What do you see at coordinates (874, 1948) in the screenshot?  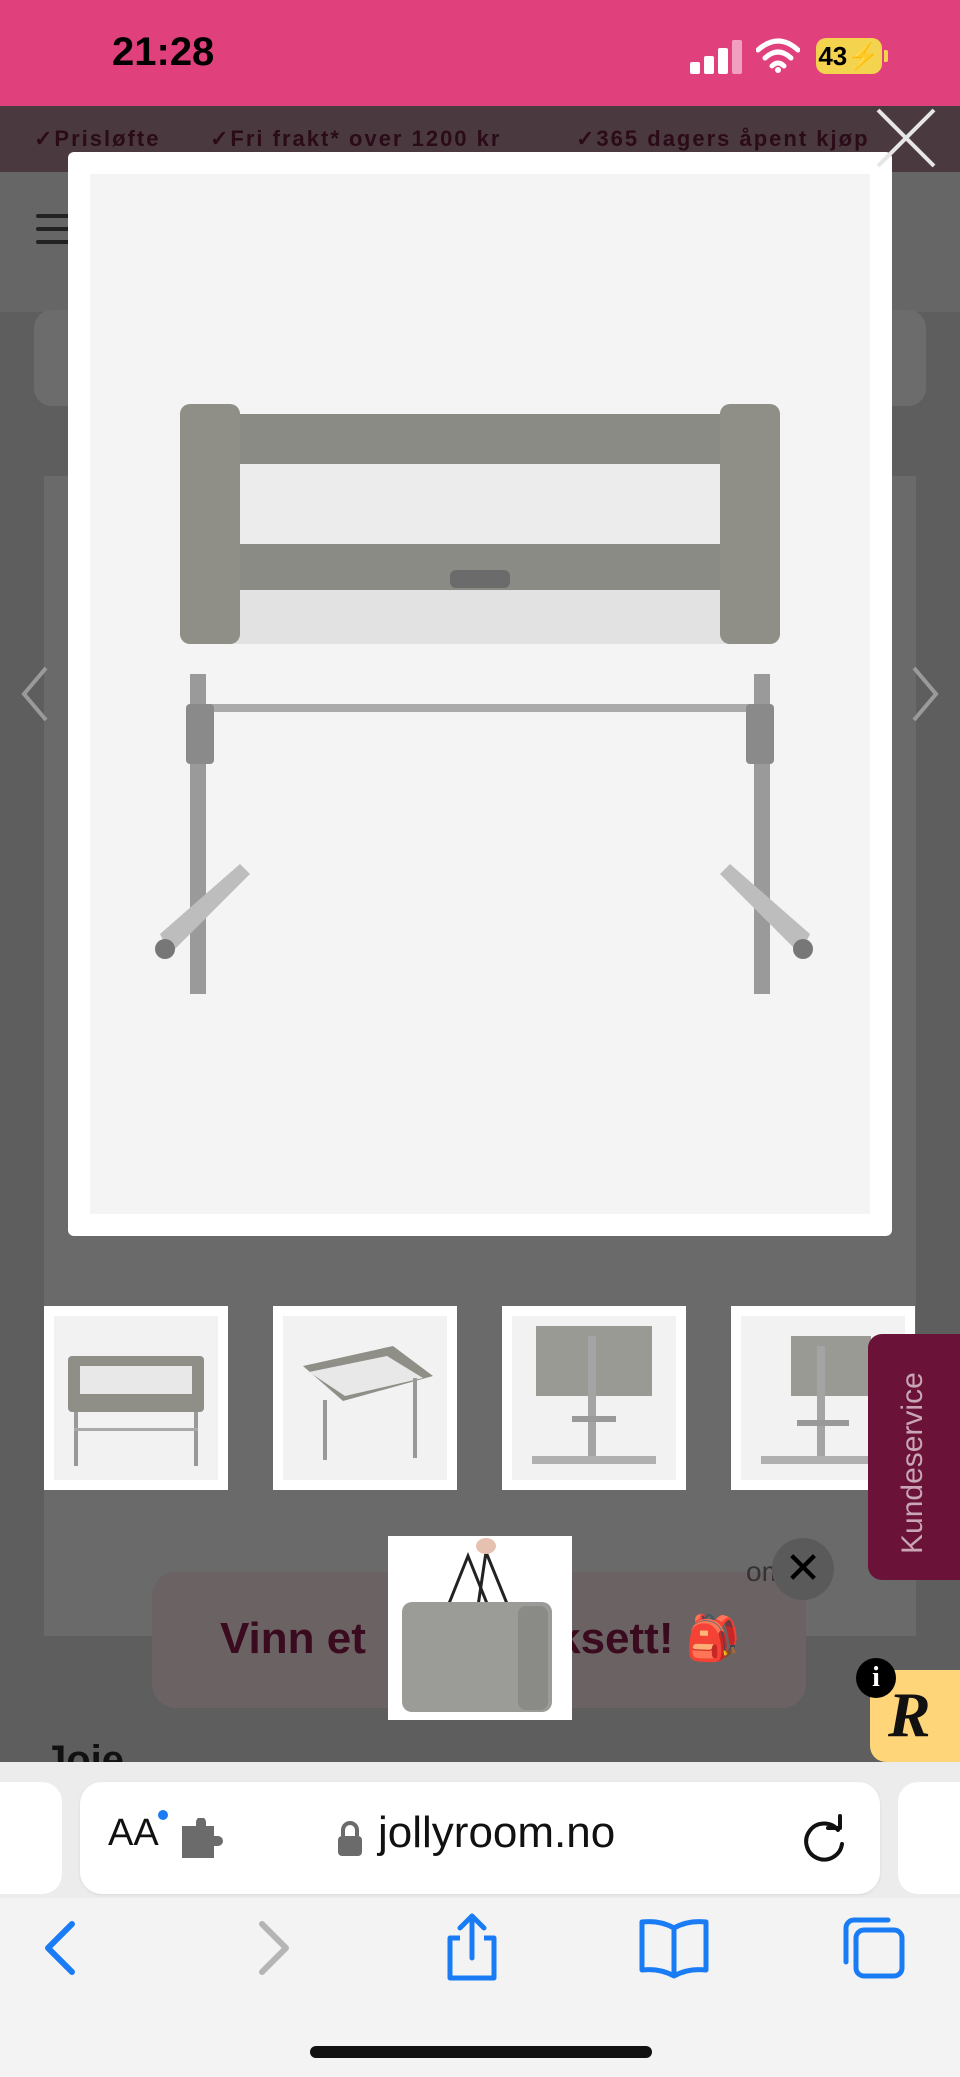 I see `tabs-icon` at bounding box center [874, 1948].